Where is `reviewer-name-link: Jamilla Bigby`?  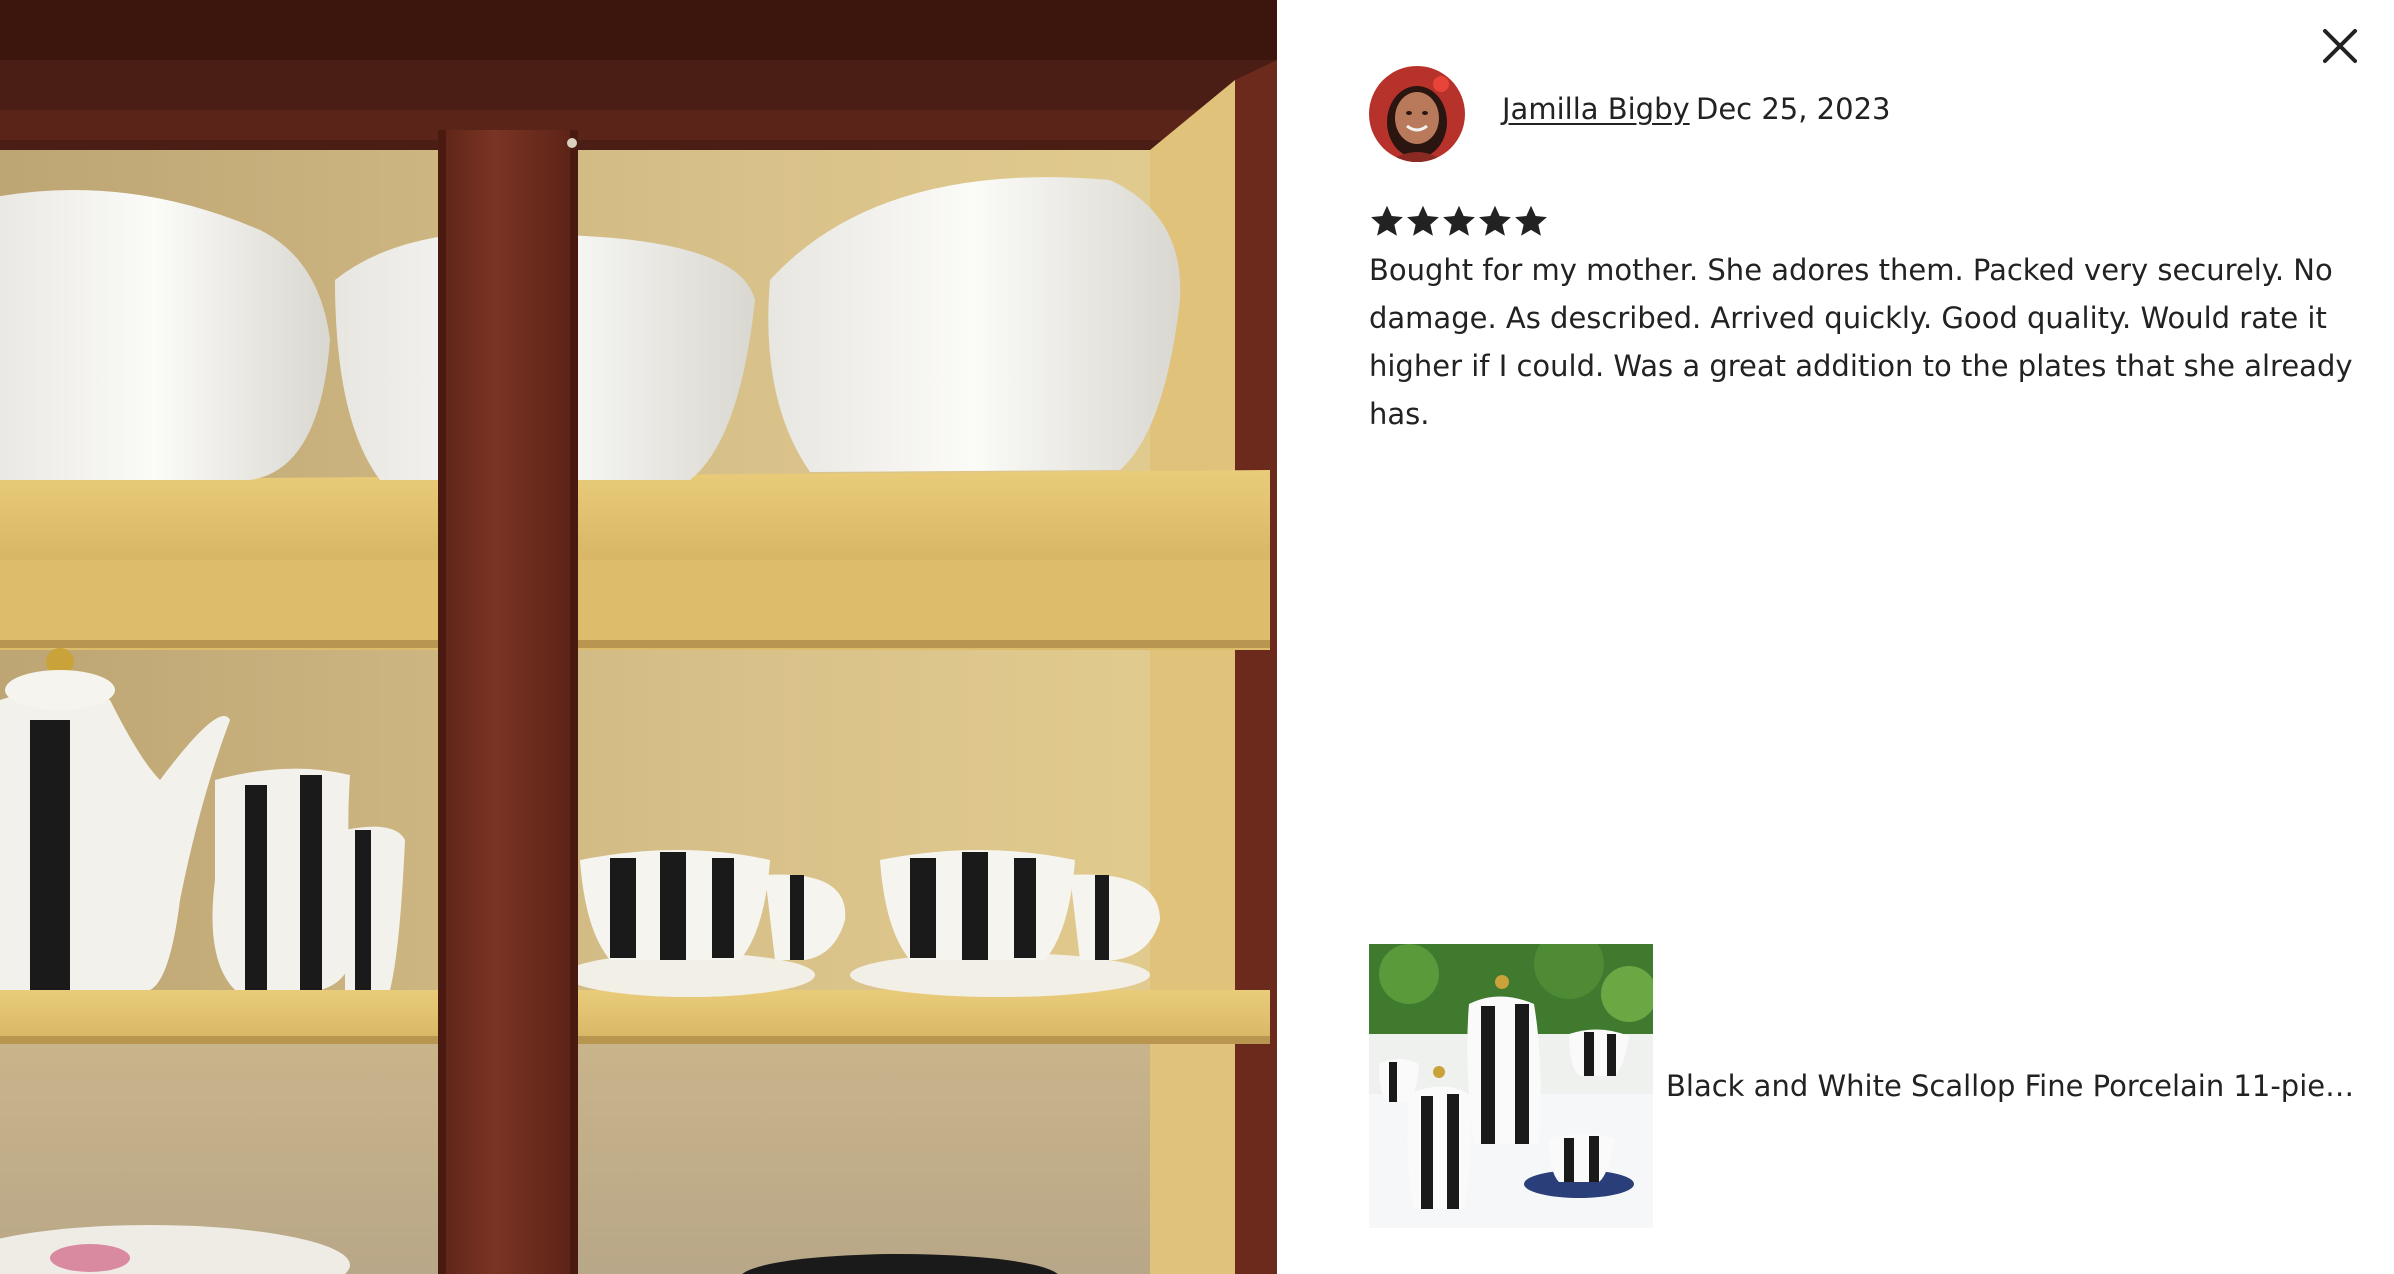 reviewer-name-link: Jamilla Bigby is located at coordinates (1596, 109).